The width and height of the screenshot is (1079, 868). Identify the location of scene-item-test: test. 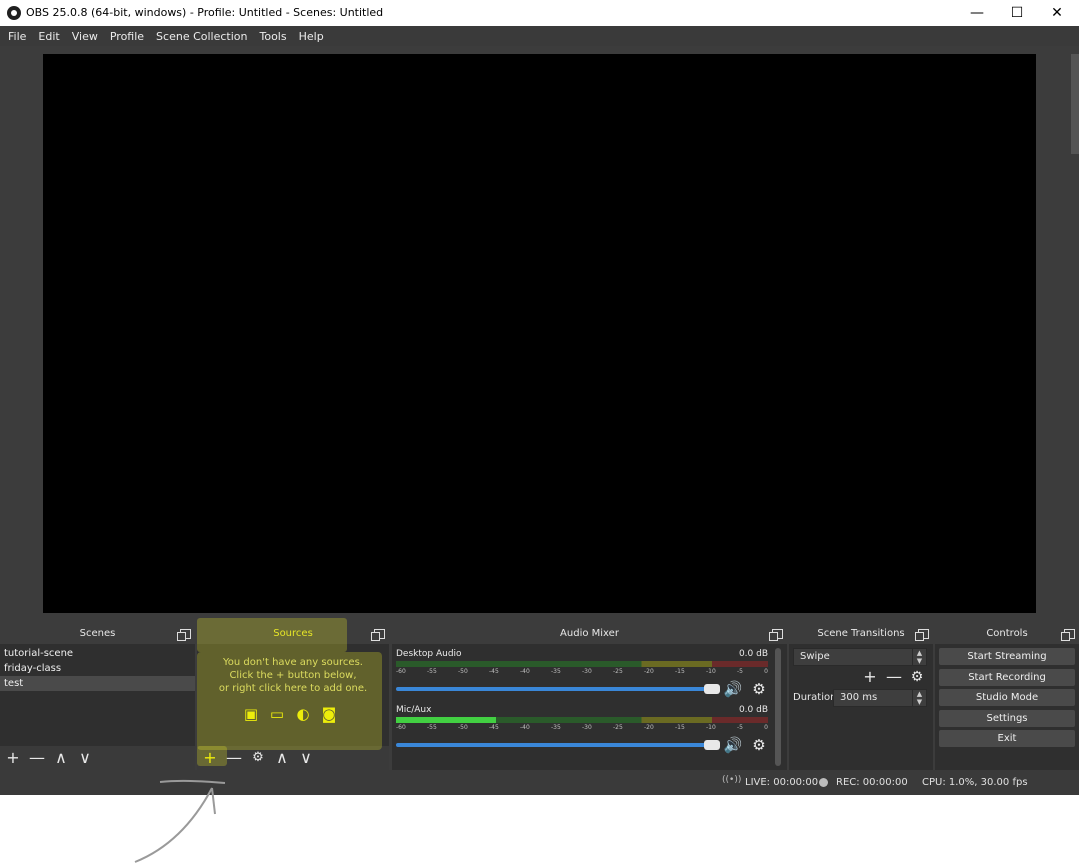
(97, 683).